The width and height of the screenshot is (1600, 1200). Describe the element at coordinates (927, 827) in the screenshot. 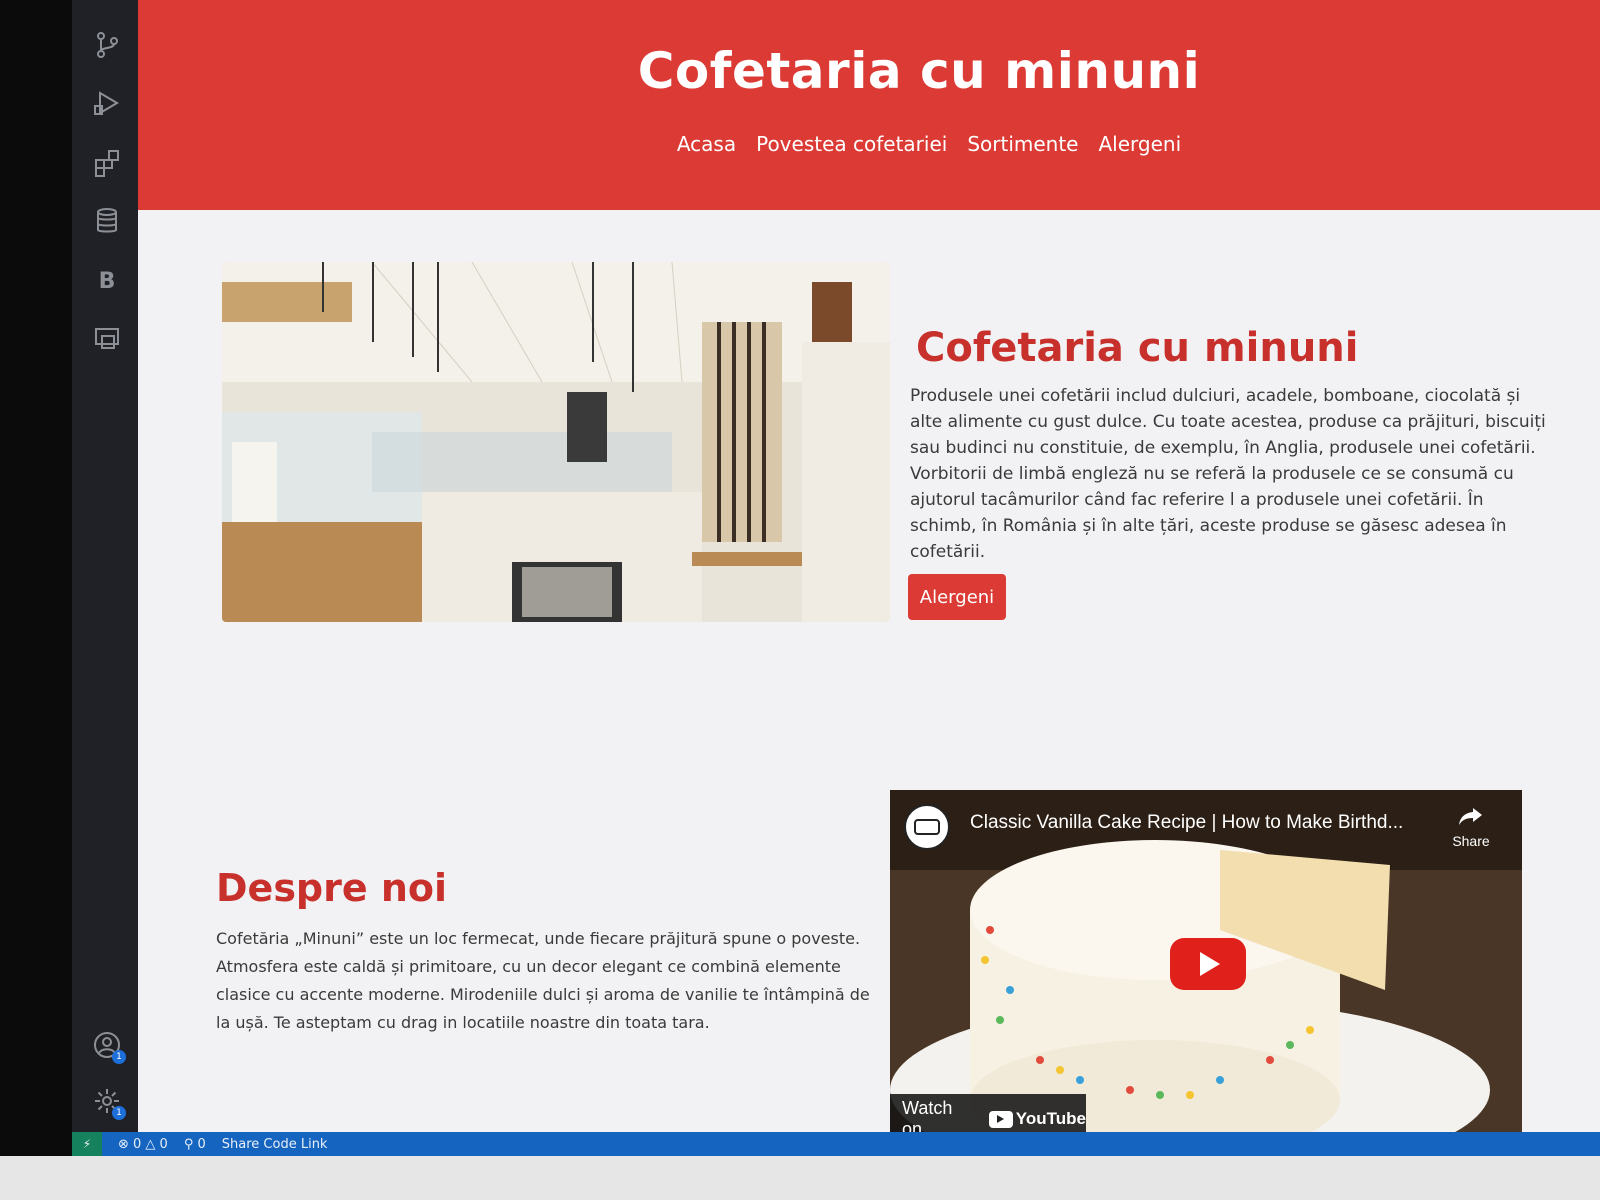

I see `channel-avatar` at that location.